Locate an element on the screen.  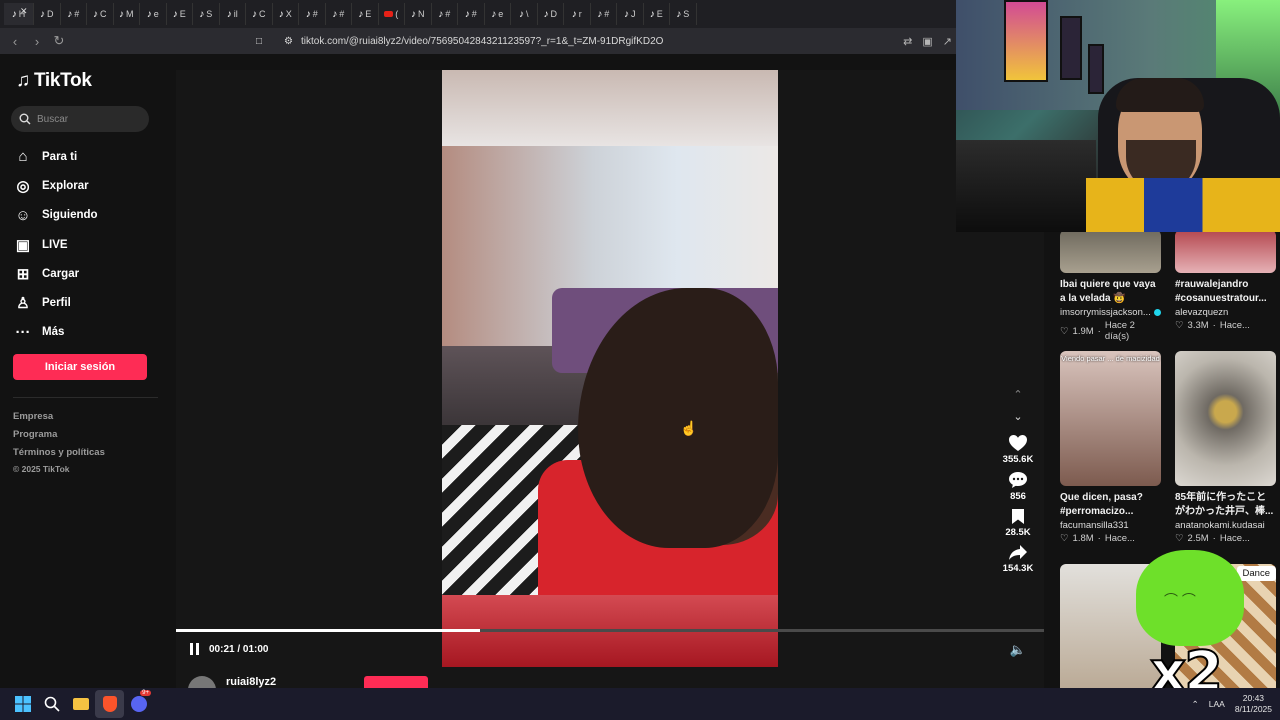
volume-icon: 🔈 is located at coordinates (1018, 650).